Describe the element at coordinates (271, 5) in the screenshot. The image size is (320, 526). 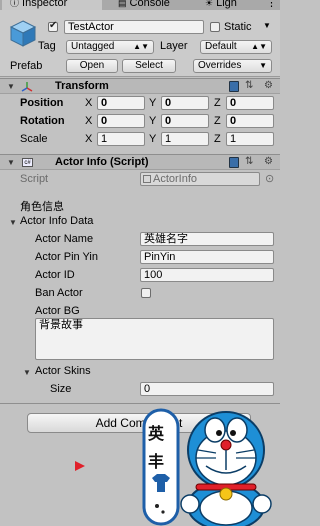
I see `tab-menu-button: ⋮` at that location.